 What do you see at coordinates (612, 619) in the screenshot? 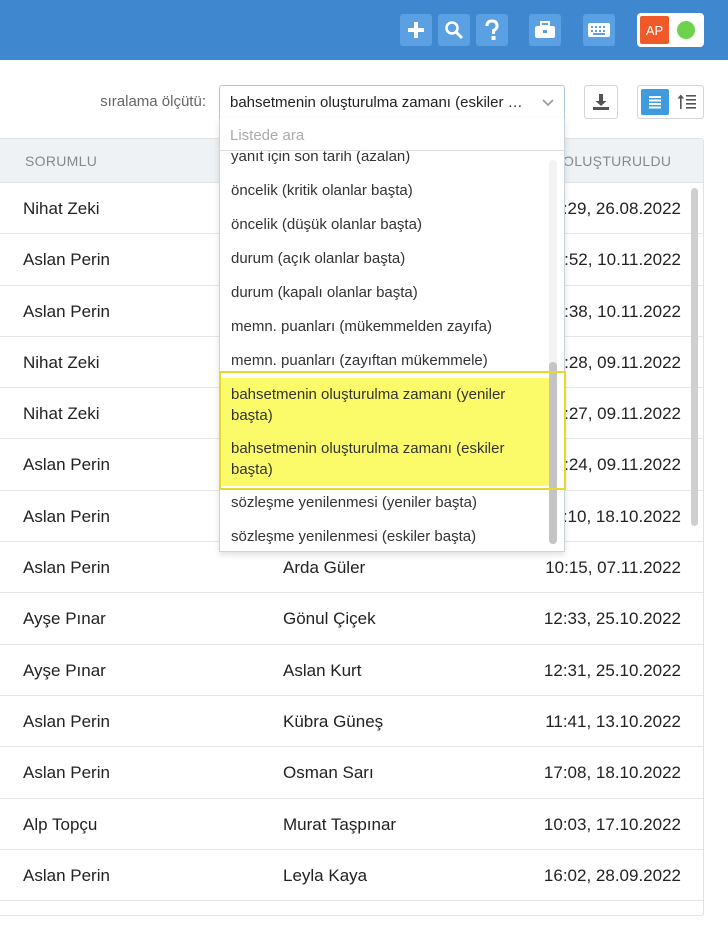
I see `cell-created: 12:33, 25.10.2022` at bounding box center [612, 619].